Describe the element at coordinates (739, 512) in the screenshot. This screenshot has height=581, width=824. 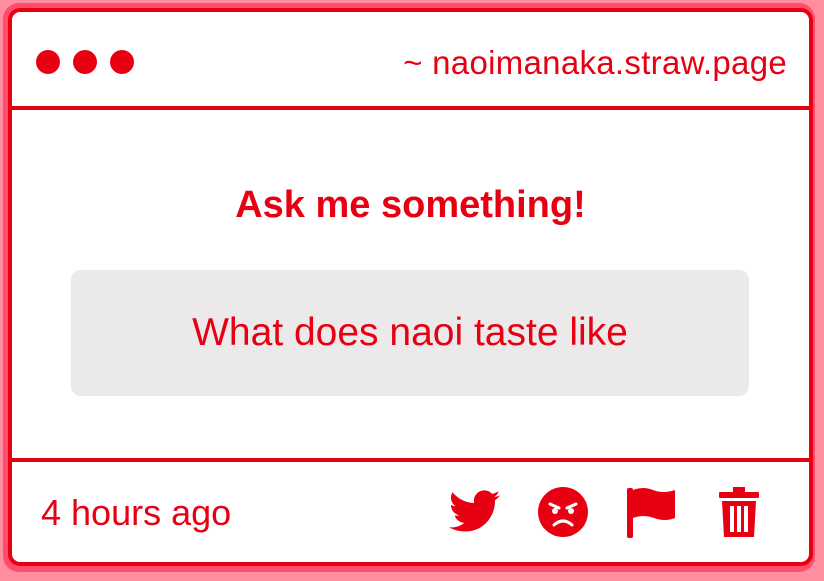
I see `trash-icon` at that location.